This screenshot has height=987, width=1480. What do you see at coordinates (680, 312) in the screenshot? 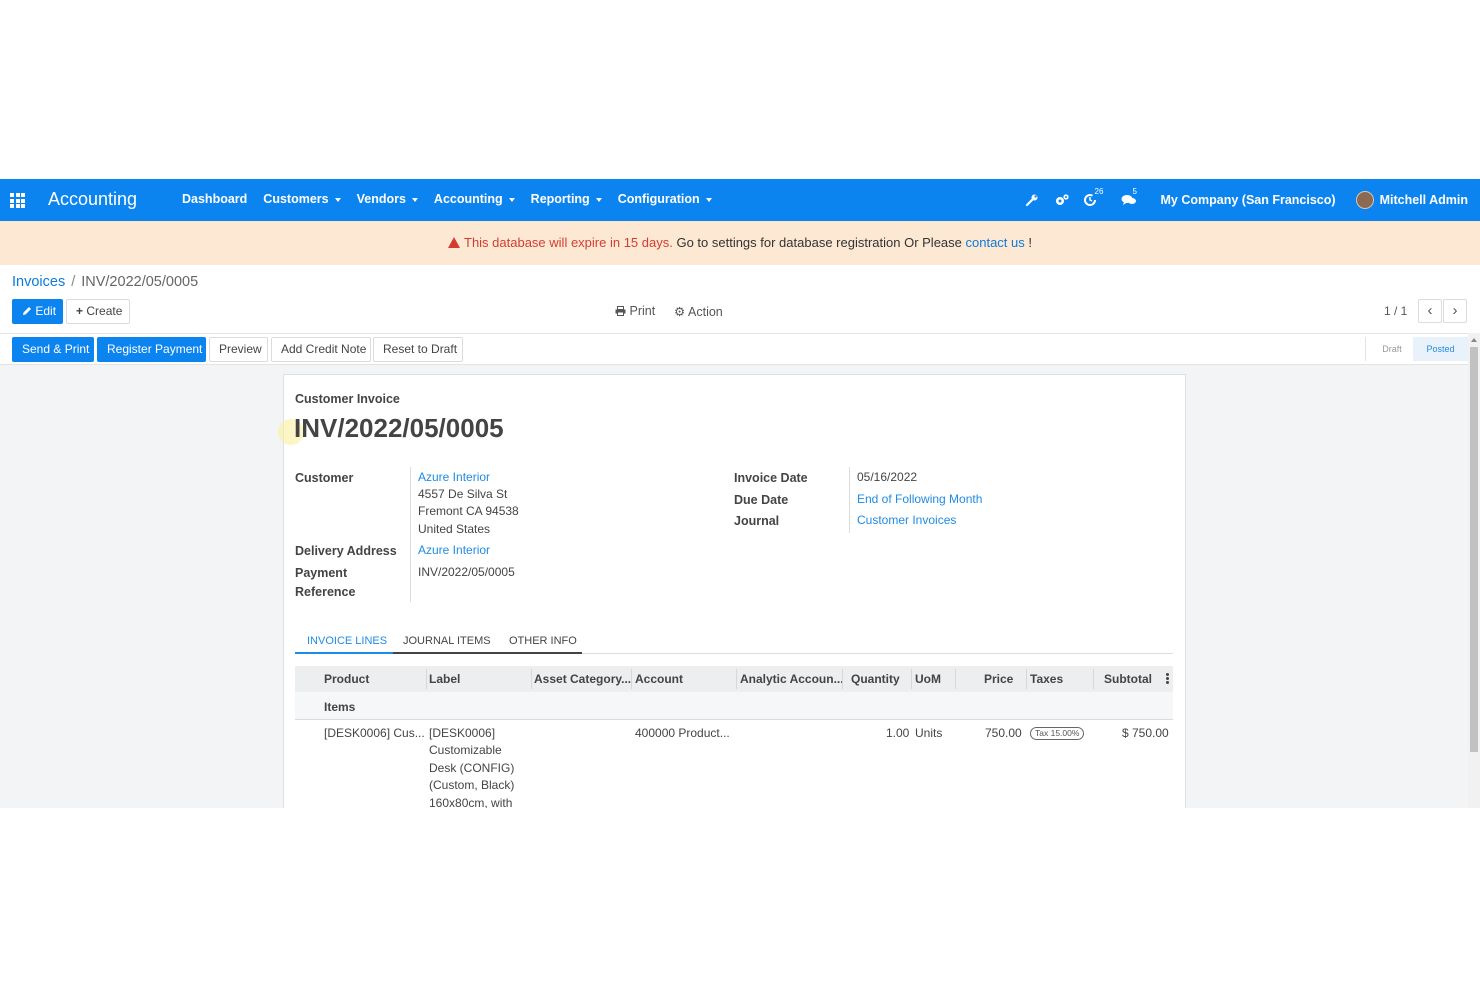
I see `gear-icon: ⚙` at bounding box center [680, 312].